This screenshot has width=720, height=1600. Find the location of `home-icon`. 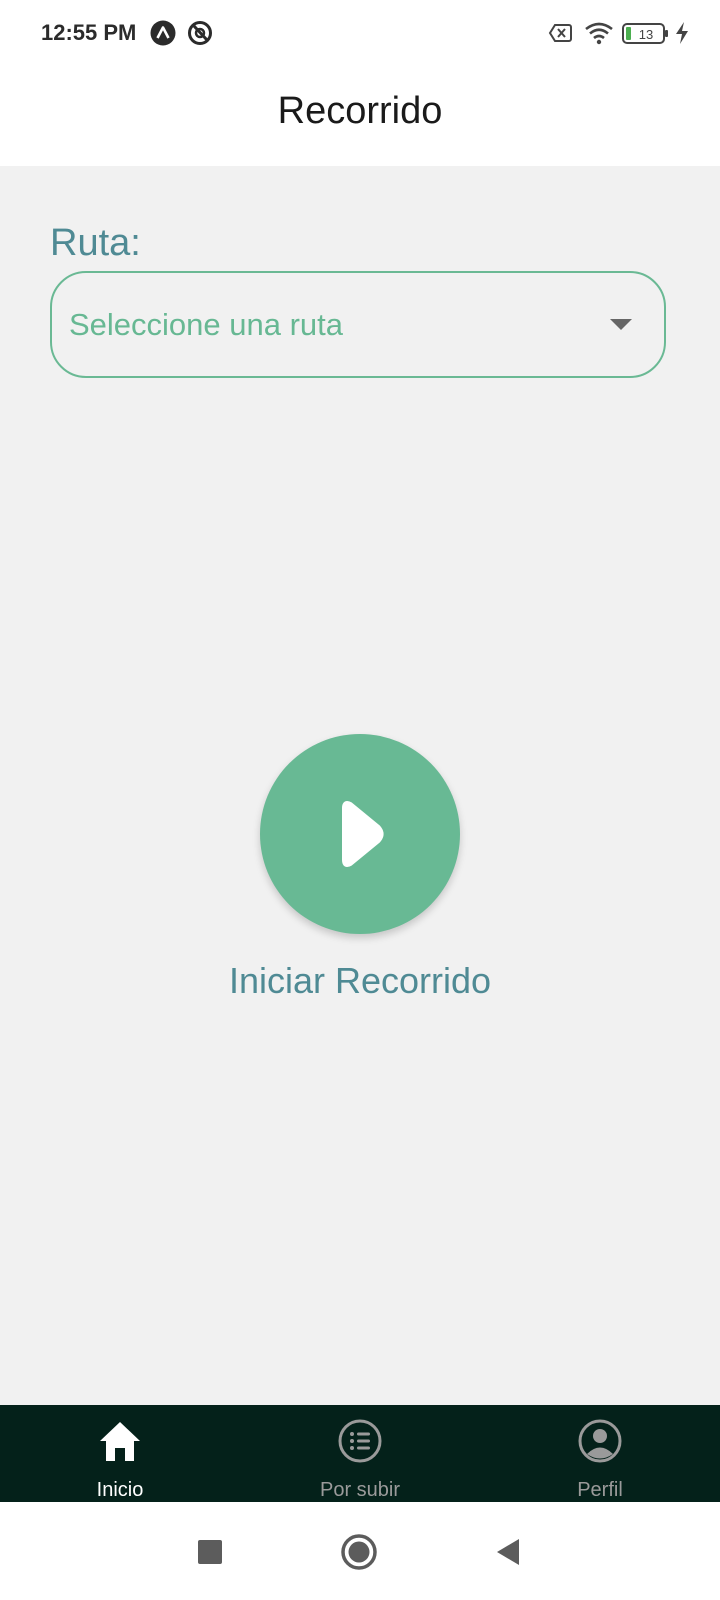

home-icon is located at coordinates (120, 1441).